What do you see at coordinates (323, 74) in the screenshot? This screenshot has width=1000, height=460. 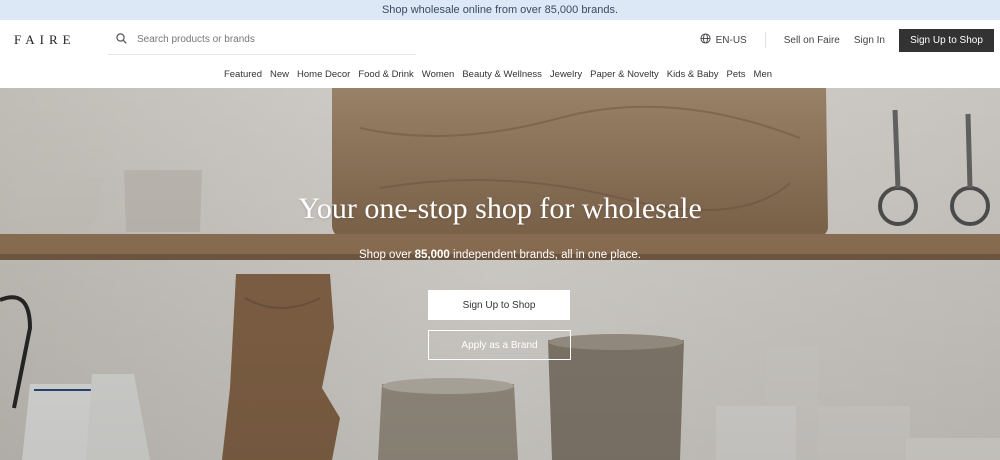 I see `nav-item-home-decor: Home Decor` at bounding box center [323, 74].